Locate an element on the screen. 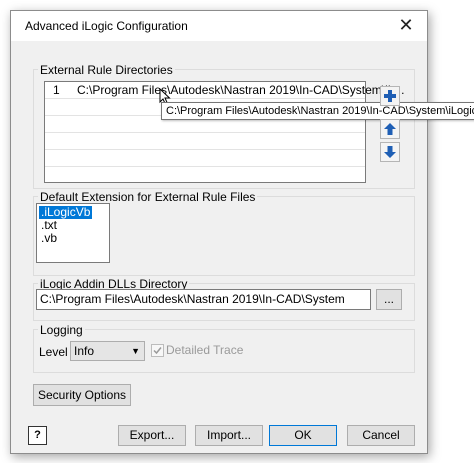 The height and width of the screenshot is (463, 474). ok-button: OK is located at coordinates (303, 435).